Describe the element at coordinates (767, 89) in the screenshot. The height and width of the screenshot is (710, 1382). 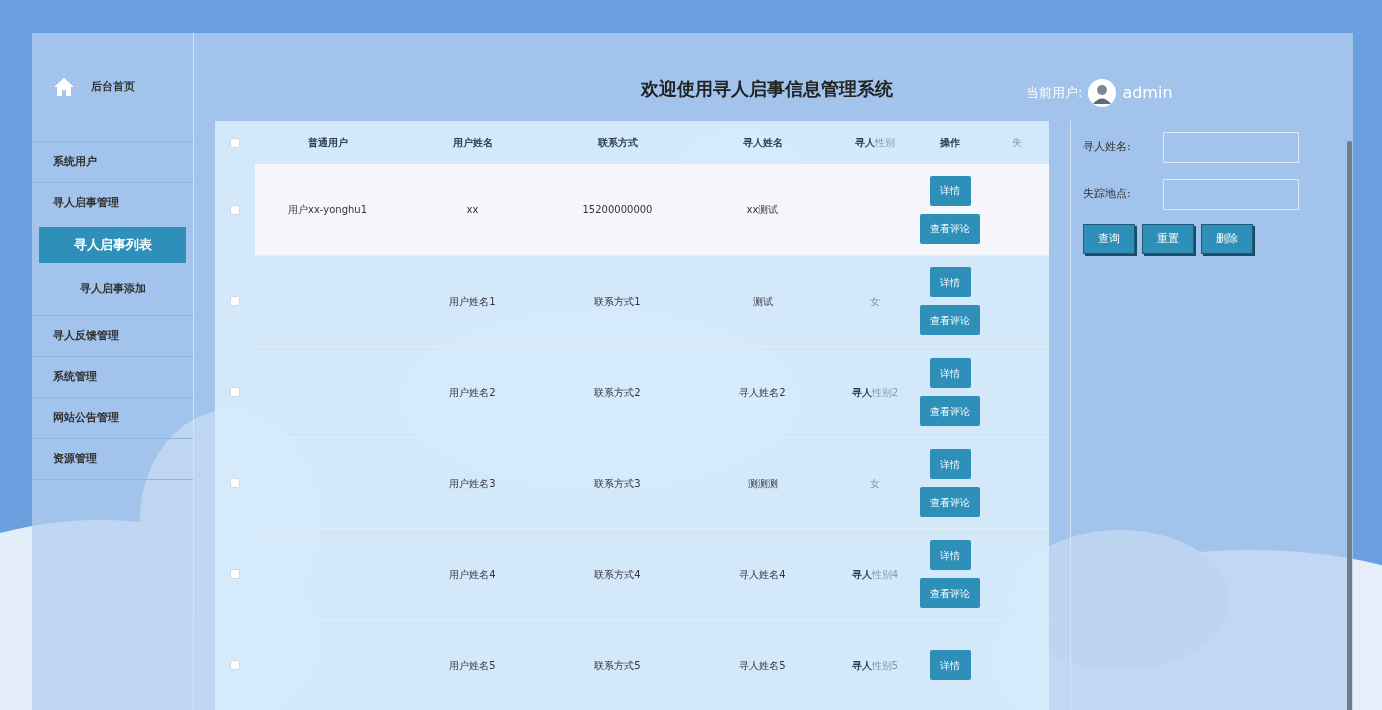
I see `page-title: 欢迎使用寻人启事信息管理系统` at that location.